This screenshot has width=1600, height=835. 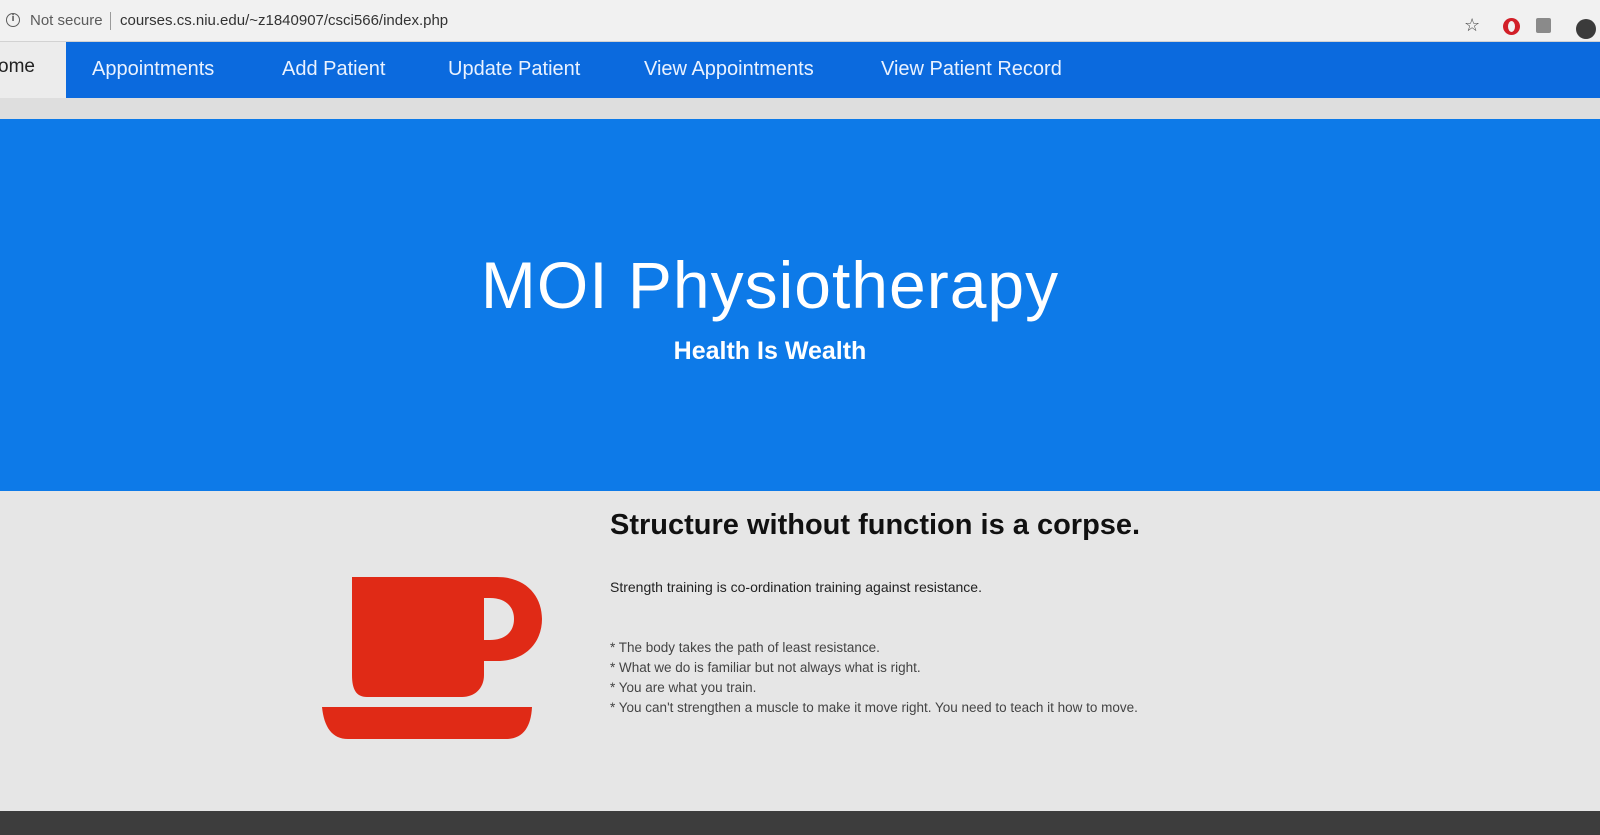 I want to click on site-tagline: Health Is Wealth, so click(x=770, y=351).